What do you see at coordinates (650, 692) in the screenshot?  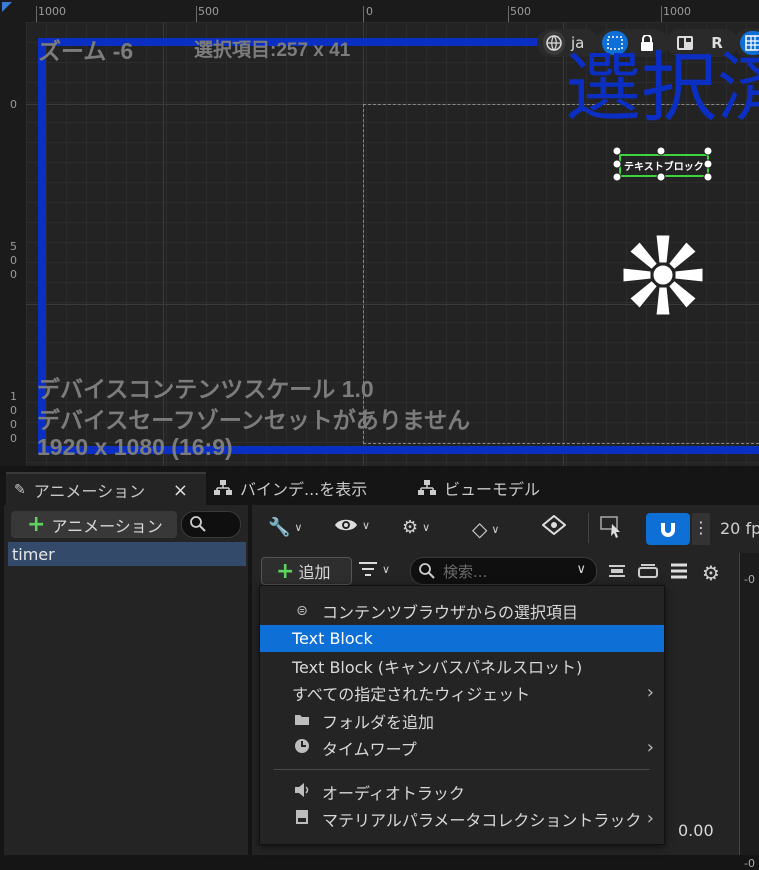 I see `chevron-right-icon: ›` at bounding box center [650, 692].